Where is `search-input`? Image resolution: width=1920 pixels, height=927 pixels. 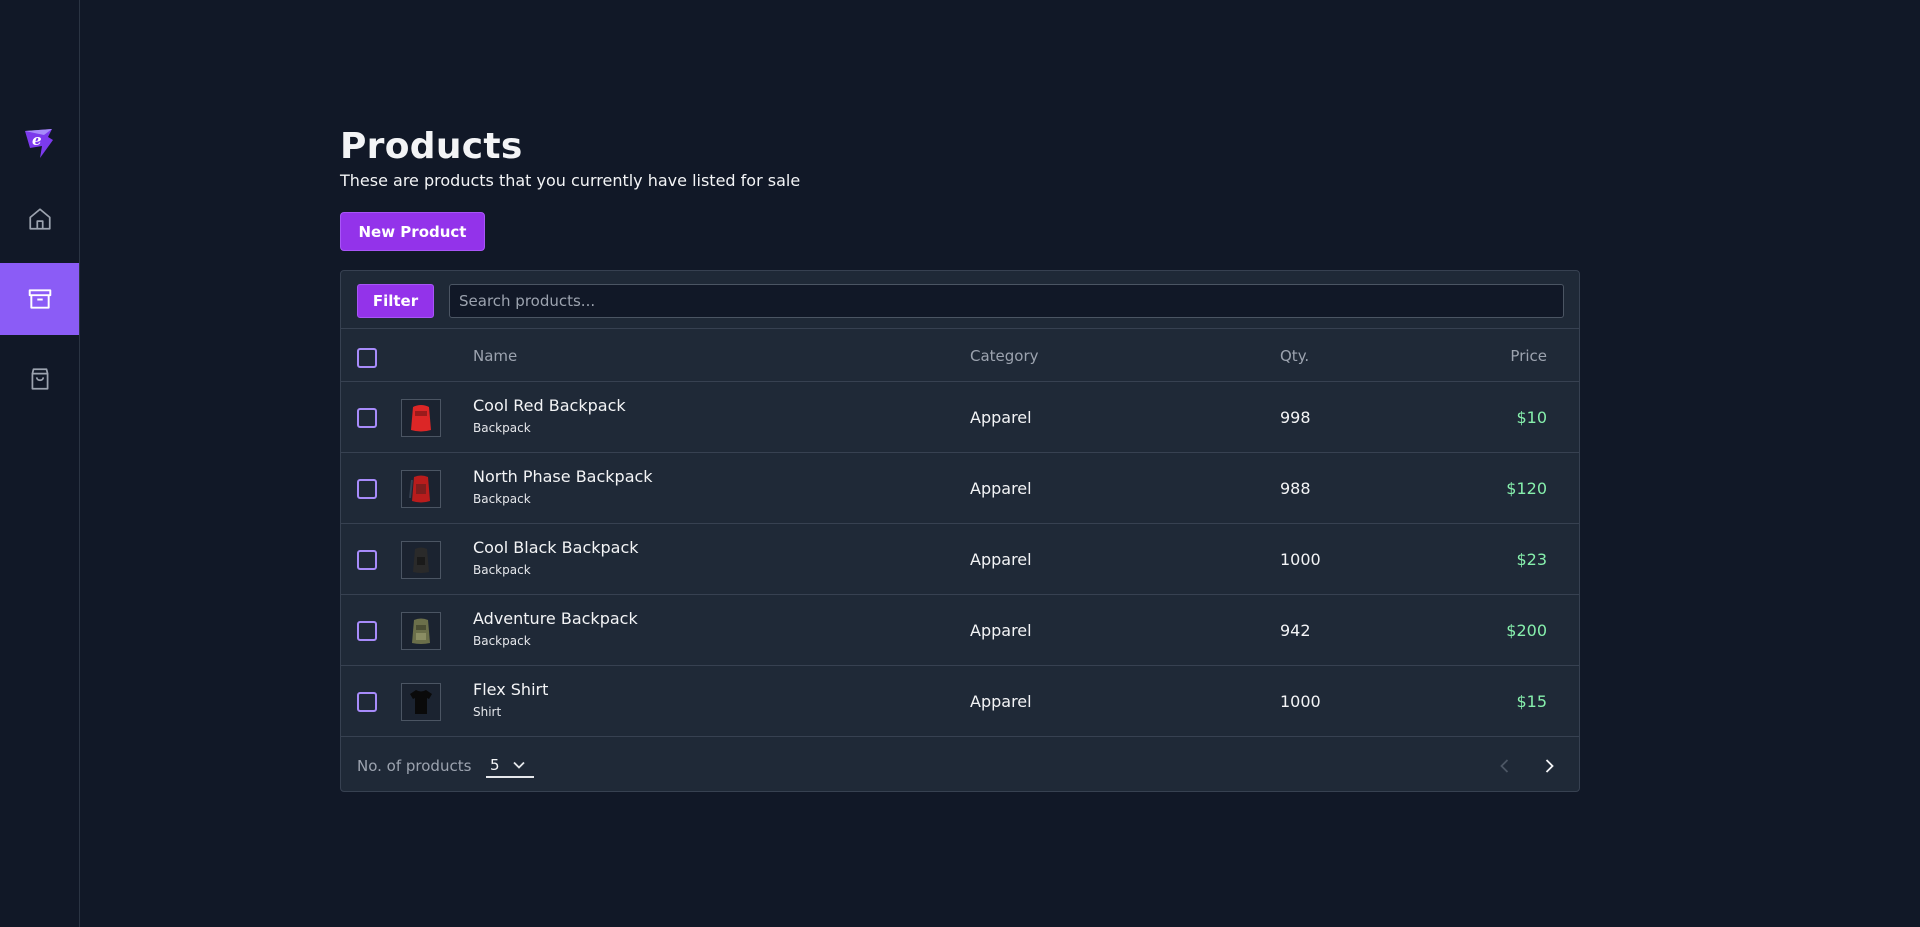 search-input is located at coordinates (1006, 301).